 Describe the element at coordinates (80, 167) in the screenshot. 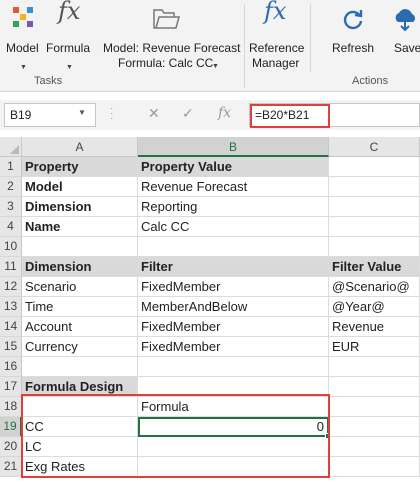

I see `cell-a: Property` at that location.